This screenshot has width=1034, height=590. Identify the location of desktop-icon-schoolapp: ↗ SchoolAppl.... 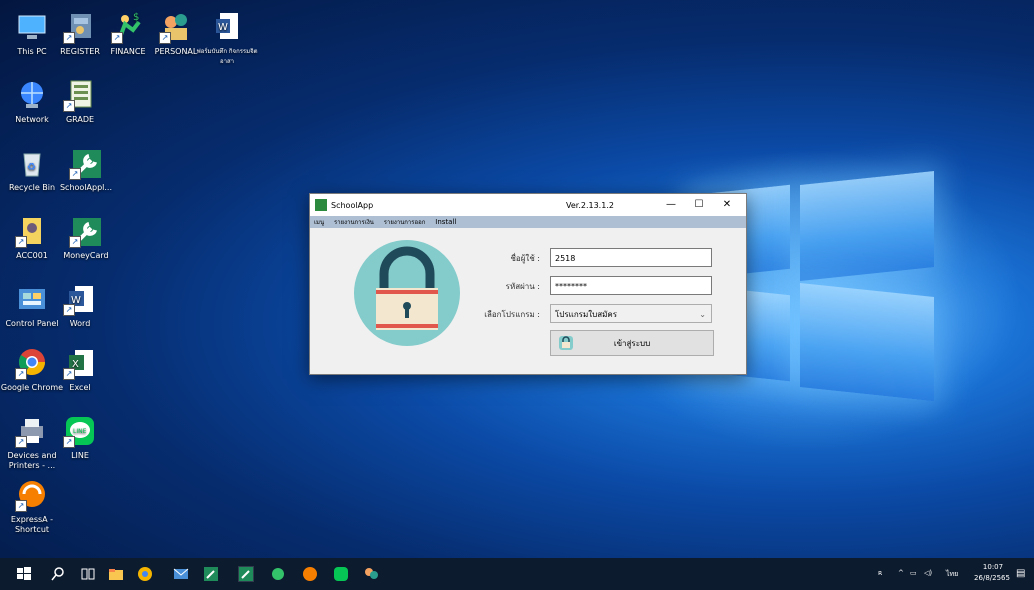
(86, 169).